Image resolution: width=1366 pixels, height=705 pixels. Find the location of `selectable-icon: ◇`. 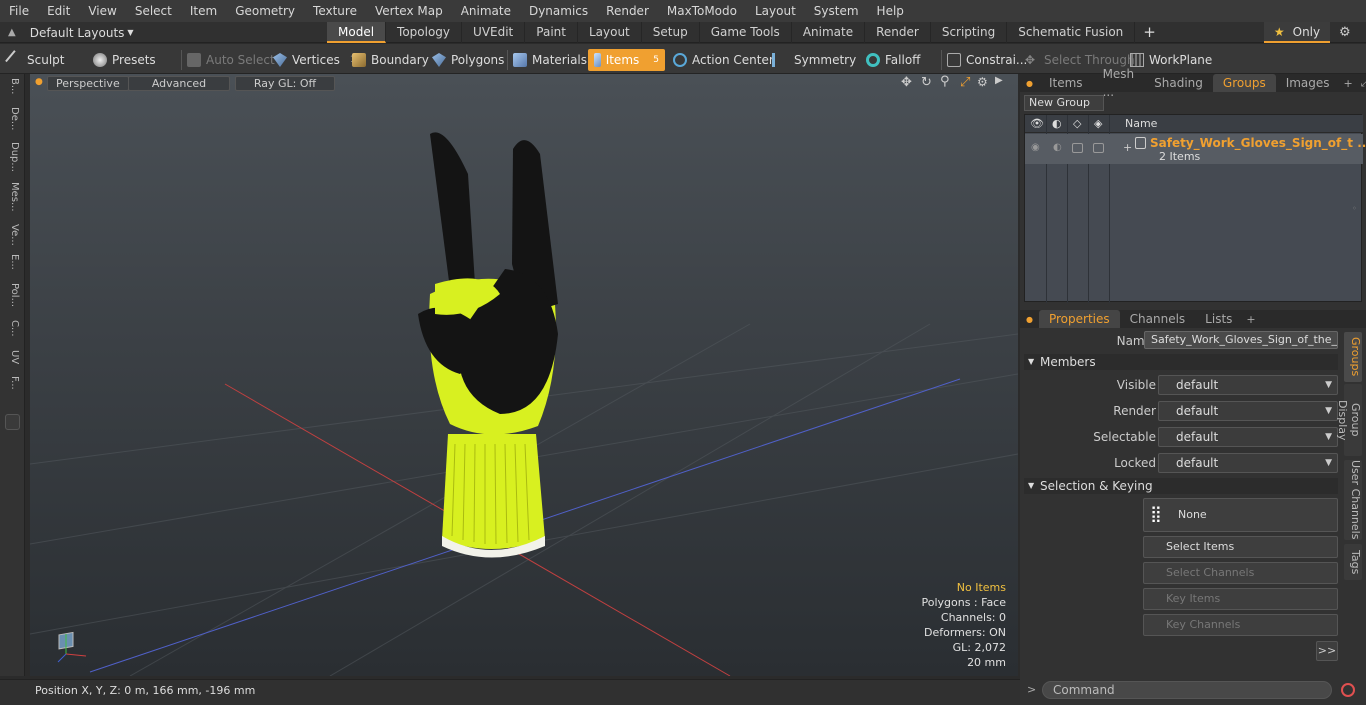

selectable-icon: ◇ is located at coordinates (1077, 123).